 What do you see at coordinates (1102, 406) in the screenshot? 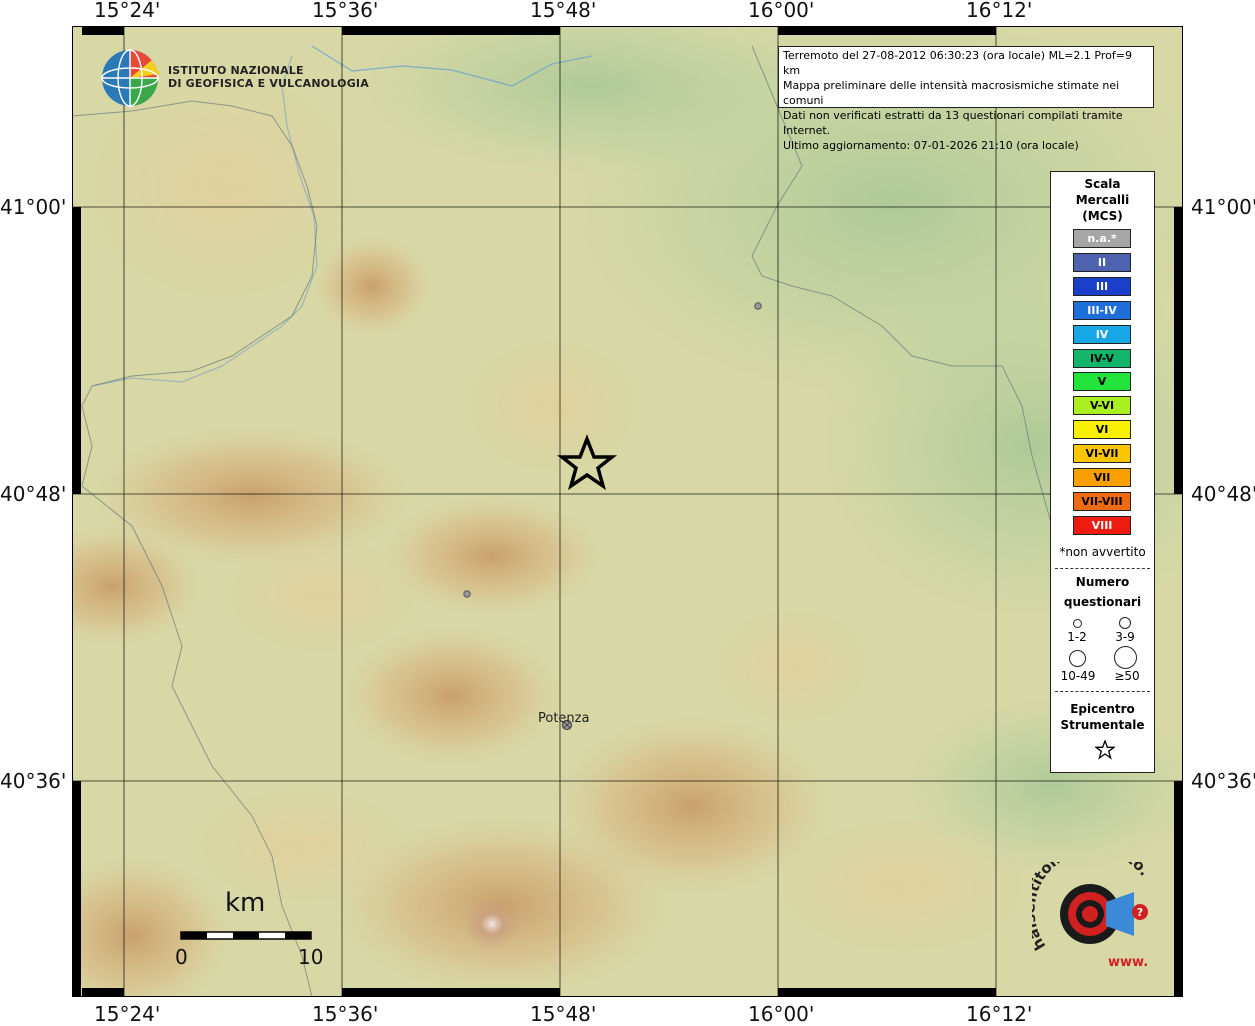
I see `mcs-swatch: V-VI` at bounding box center [1102, 406].